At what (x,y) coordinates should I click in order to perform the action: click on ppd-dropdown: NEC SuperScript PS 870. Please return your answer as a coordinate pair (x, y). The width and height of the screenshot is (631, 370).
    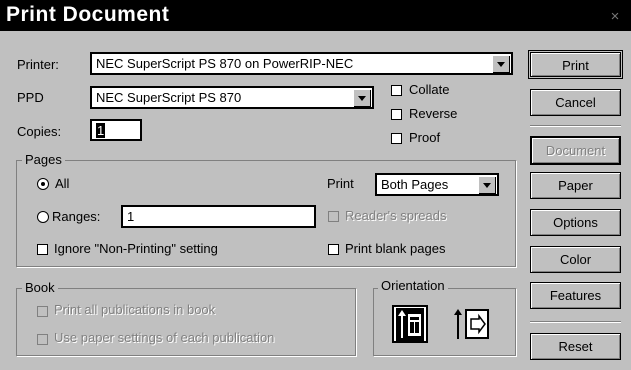
    Looking at the image, I should click on (232, 97).